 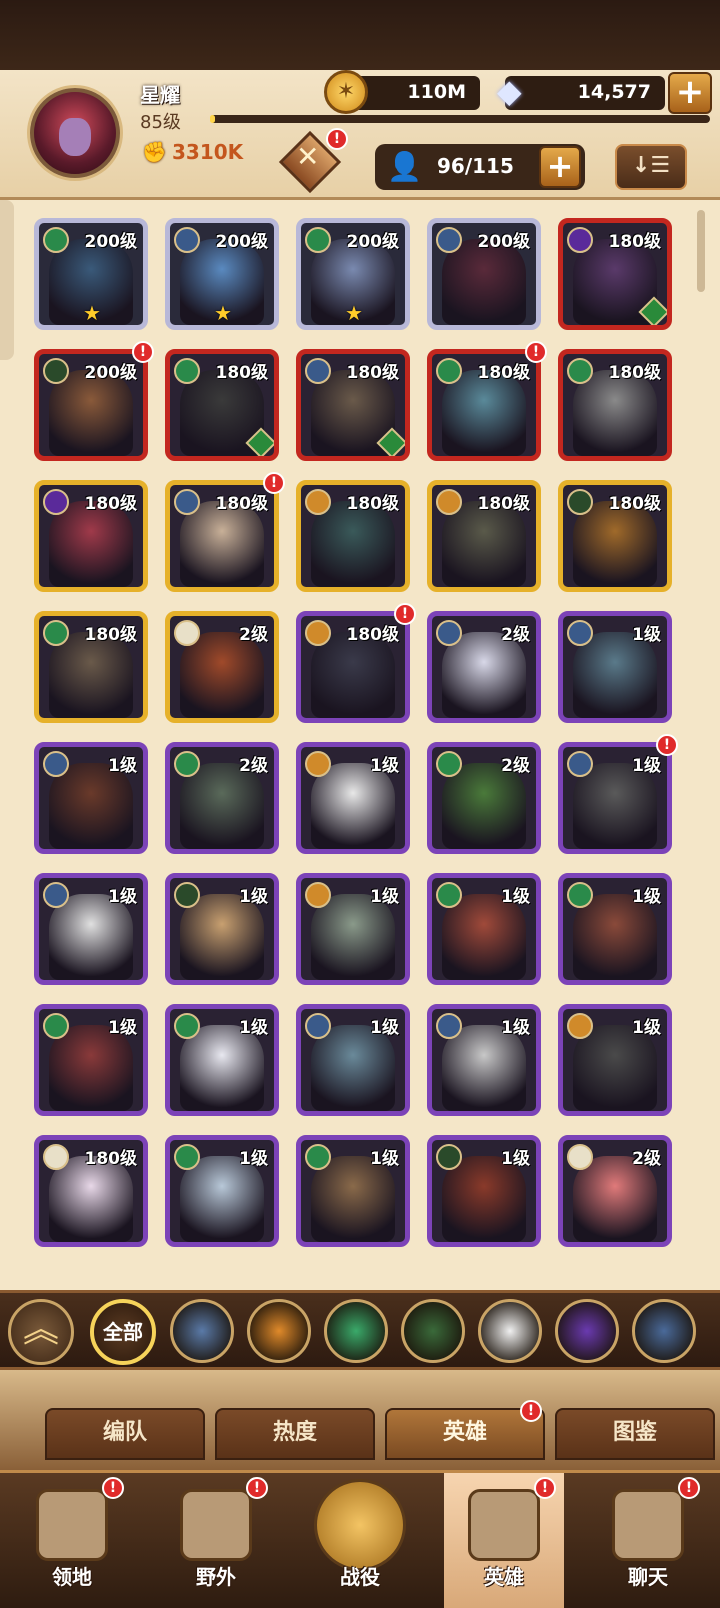 What do you see at coordinates (72, 1525) in the screenshot?
I see `castle-icon` at bounding box center [72, 1525].